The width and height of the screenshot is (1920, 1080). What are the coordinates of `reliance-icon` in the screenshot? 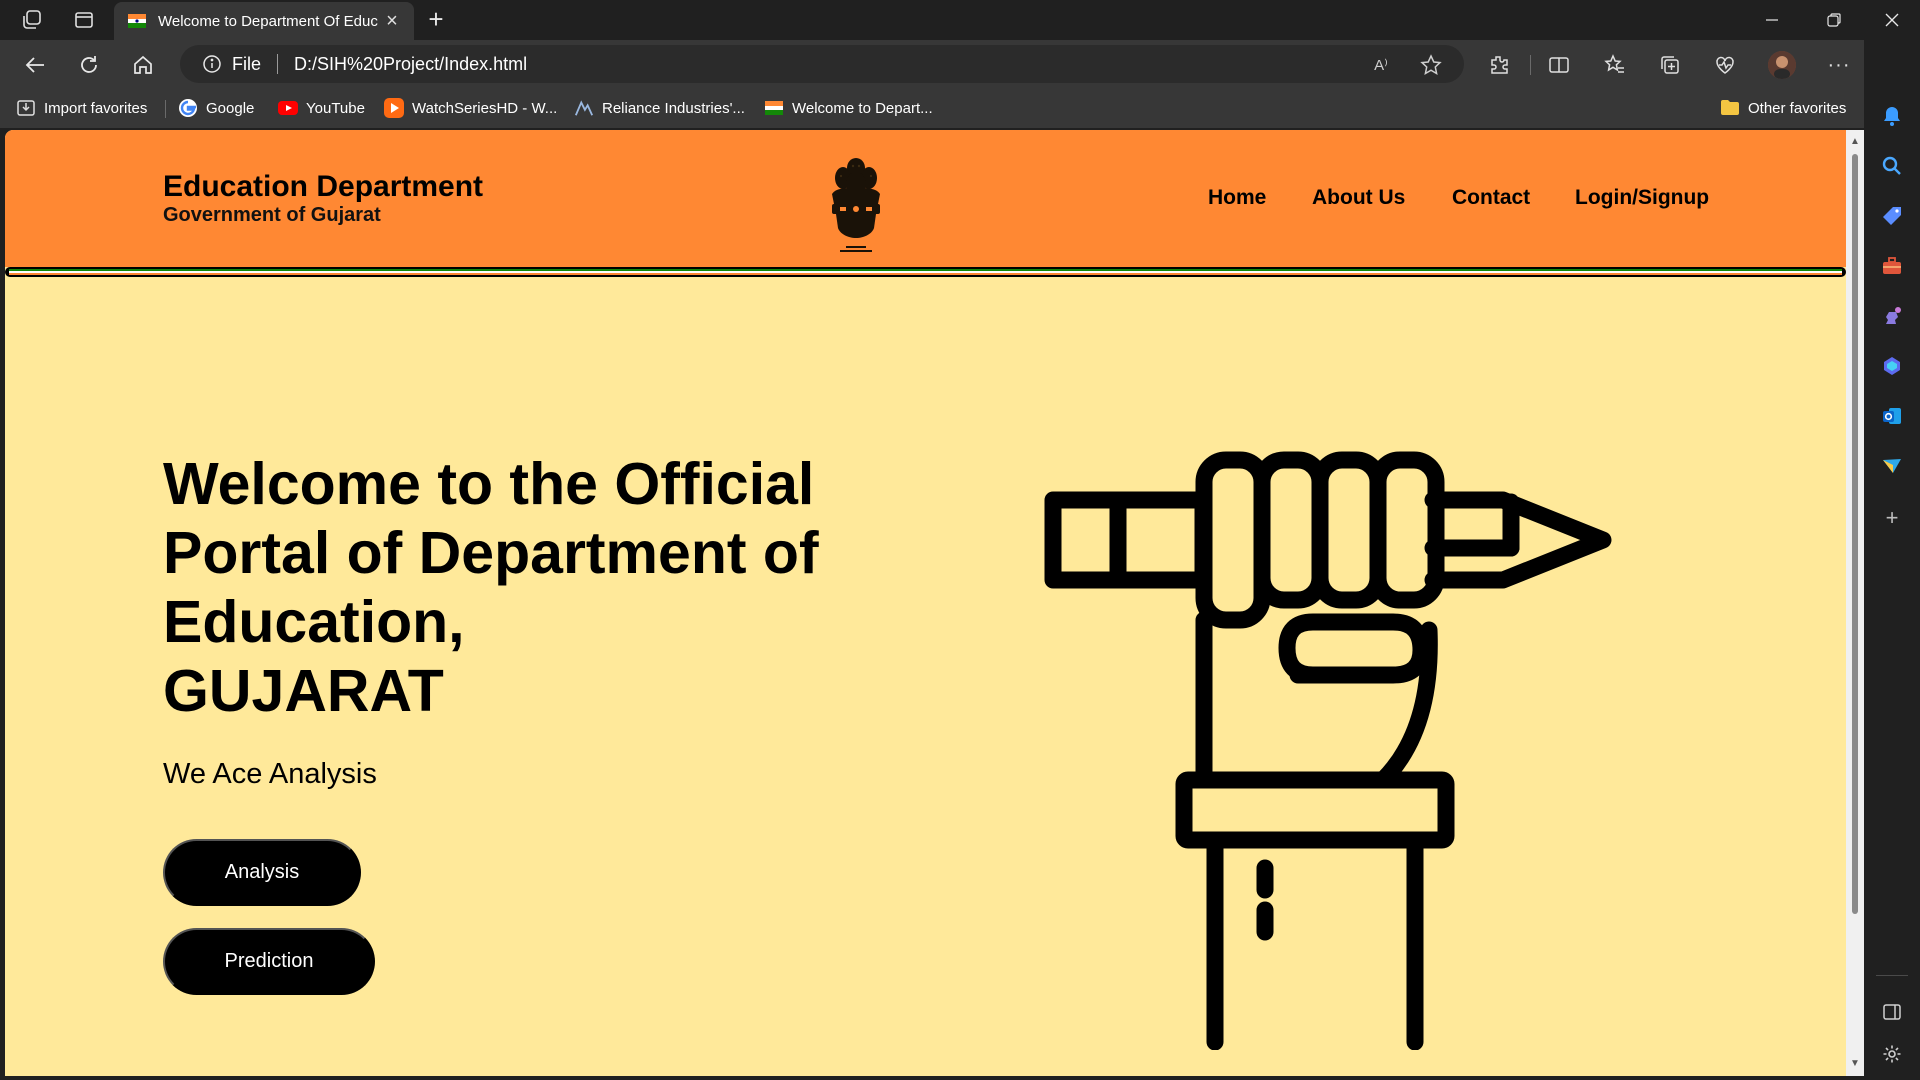 It's located at (584, 108).